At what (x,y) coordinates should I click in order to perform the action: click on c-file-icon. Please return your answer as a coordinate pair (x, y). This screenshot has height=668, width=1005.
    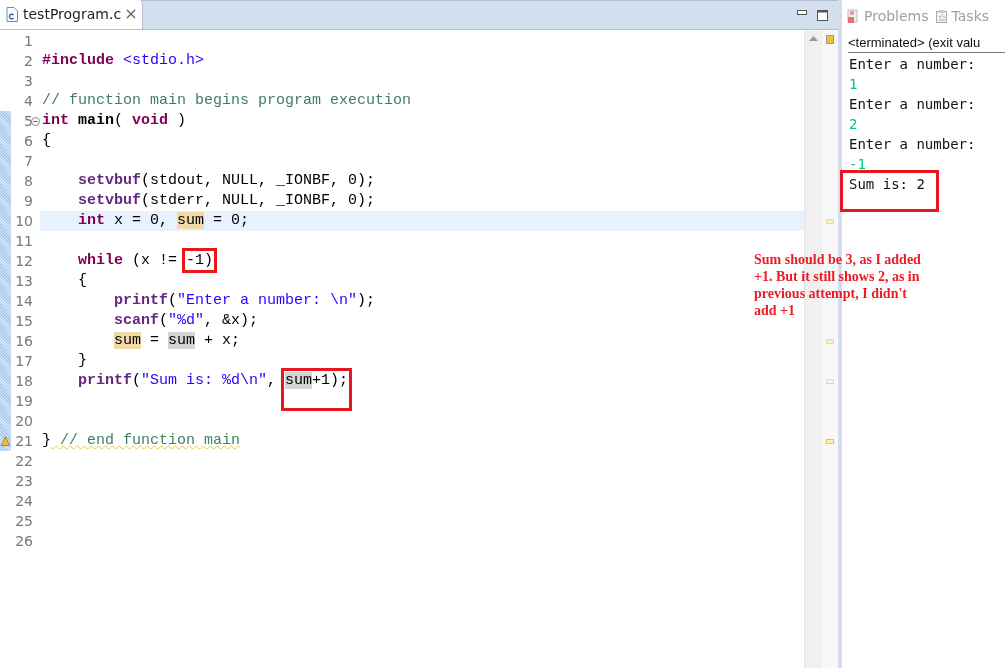
    Looking at the image, I should click on (12, 14).